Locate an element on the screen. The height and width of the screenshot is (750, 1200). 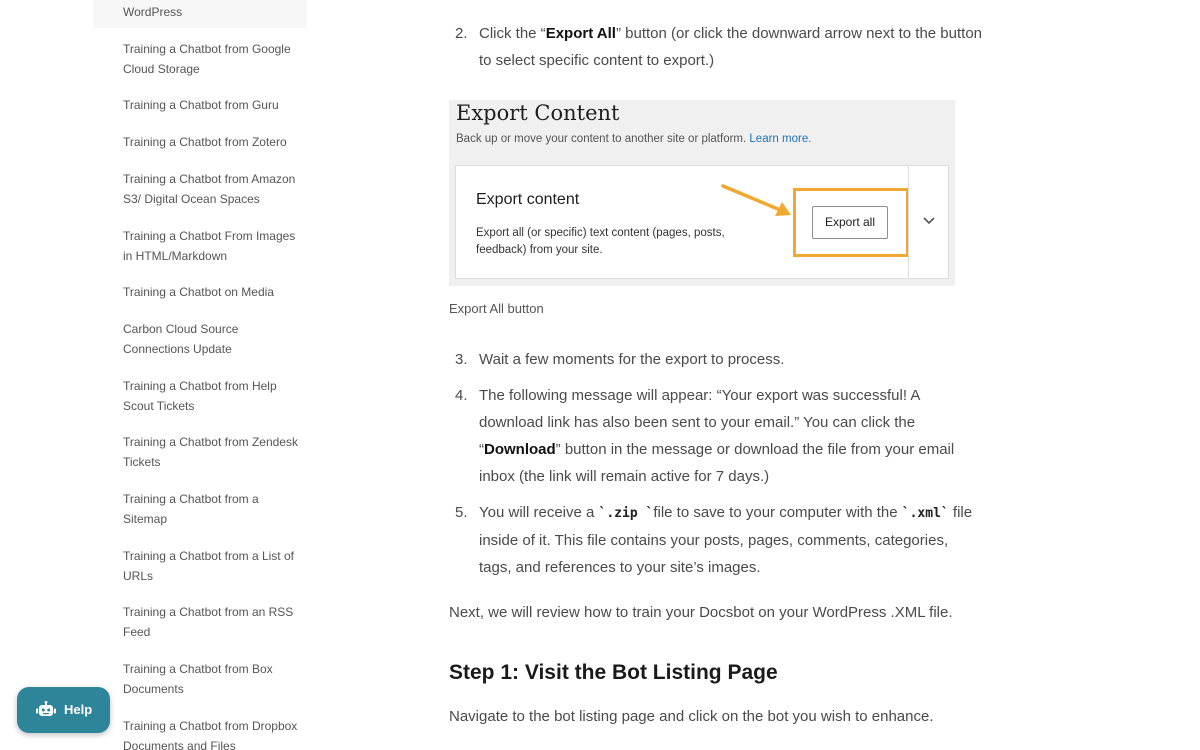
step-bold: Download is located at coordinates (520, 449).